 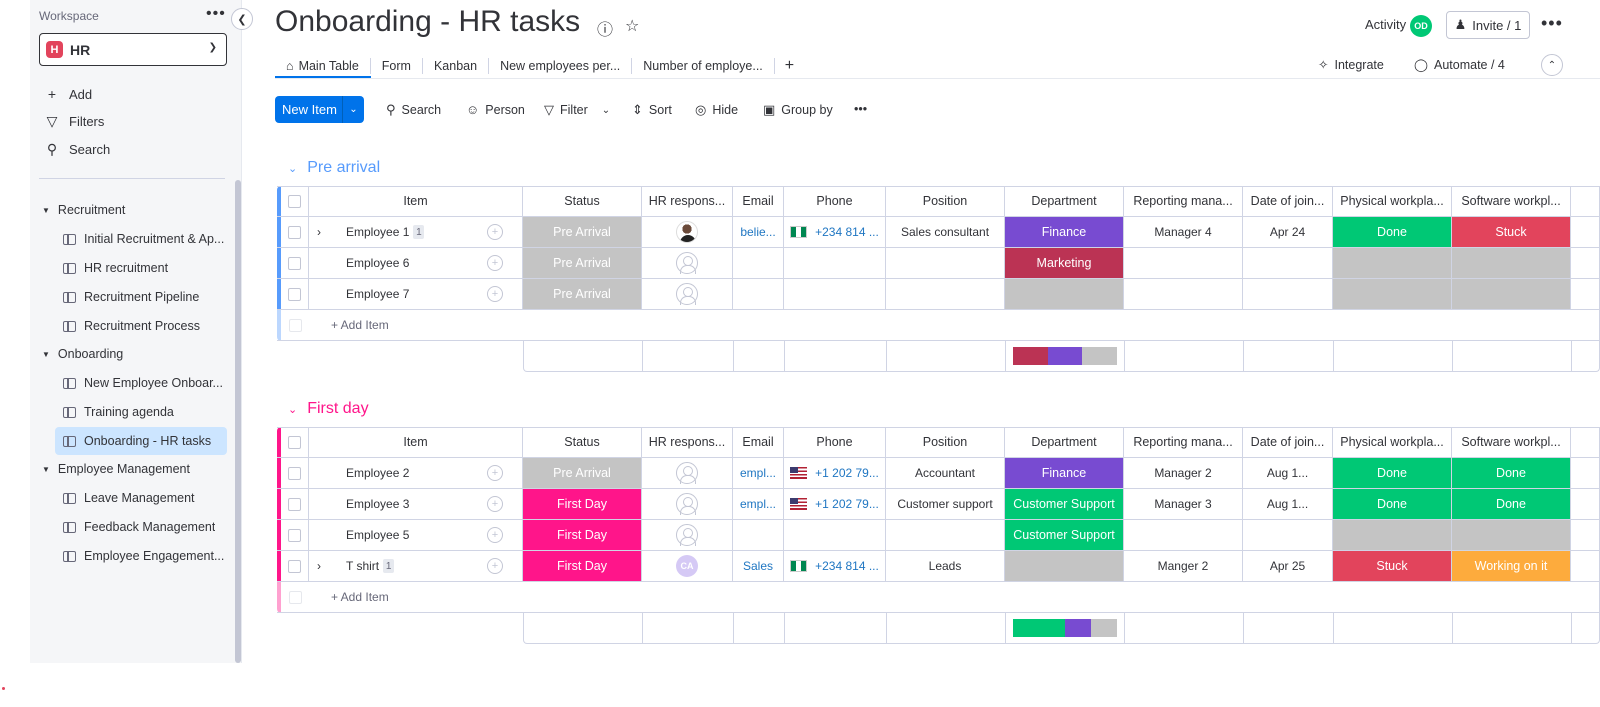 I want to click on avatar, so click(x=687, y=232).